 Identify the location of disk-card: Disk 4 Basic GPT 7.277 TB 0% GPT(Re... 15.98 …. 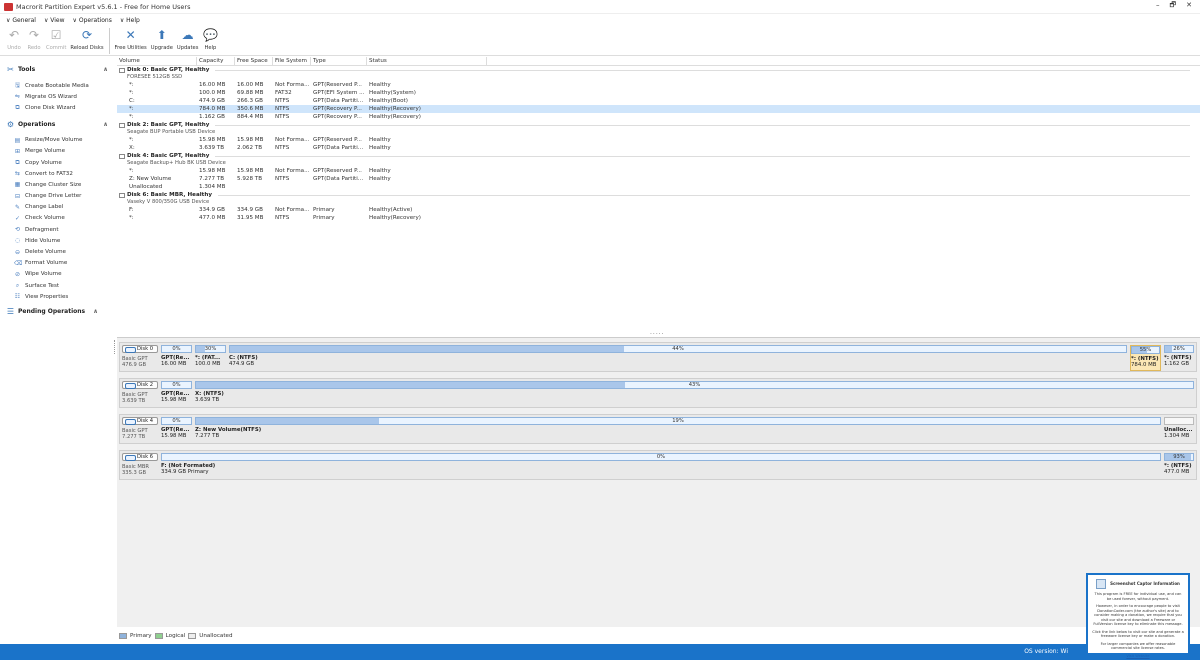
(658, 429).